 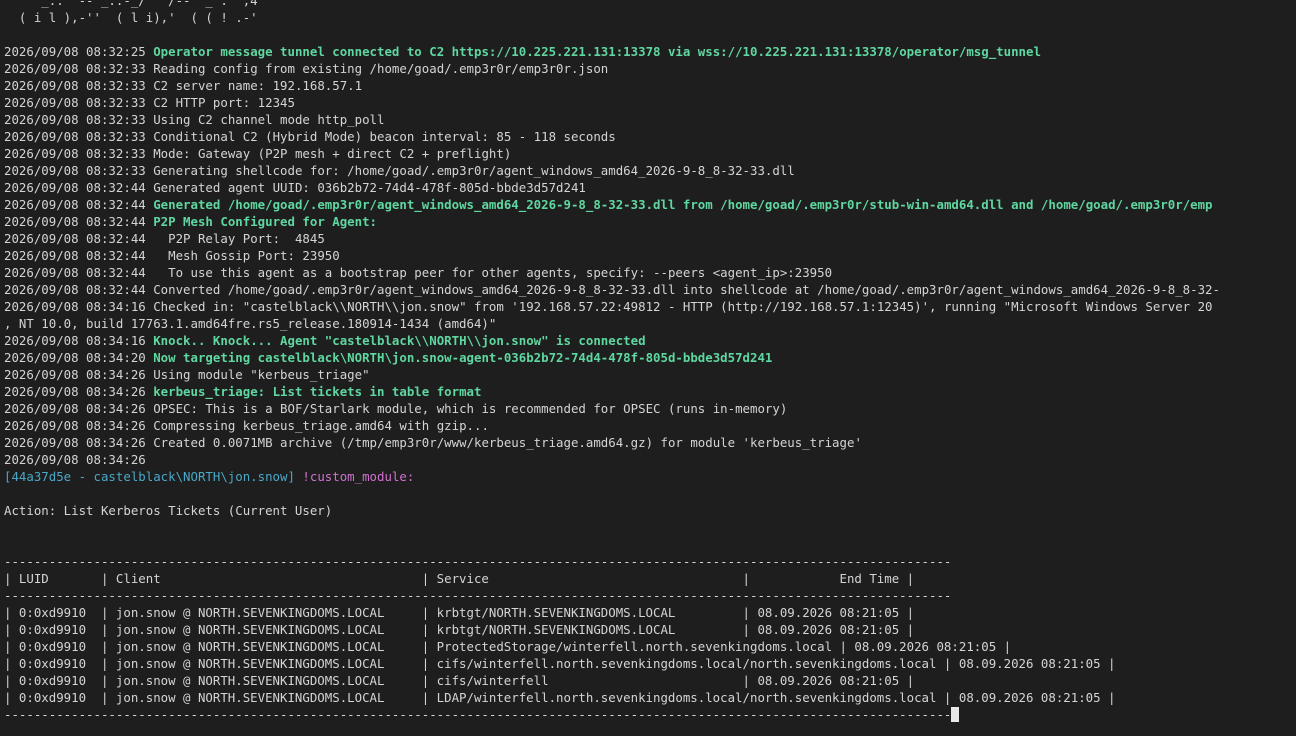 What do you see at coordinates (131, 17) in the screenshot?
I see `banner-line: ( i l ),-'' ( l i),' ( ( ! .-'` at bounding box center [131, 17].